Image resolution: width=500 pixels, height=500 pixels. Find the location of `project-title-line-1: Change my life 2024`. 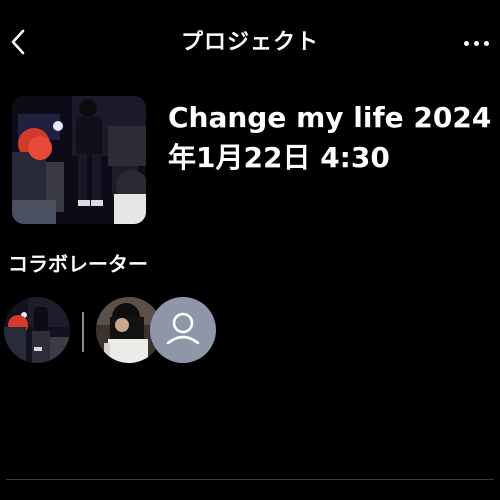

project-title-line-1: Change my life 2024 is located at coordinates (330, 117).